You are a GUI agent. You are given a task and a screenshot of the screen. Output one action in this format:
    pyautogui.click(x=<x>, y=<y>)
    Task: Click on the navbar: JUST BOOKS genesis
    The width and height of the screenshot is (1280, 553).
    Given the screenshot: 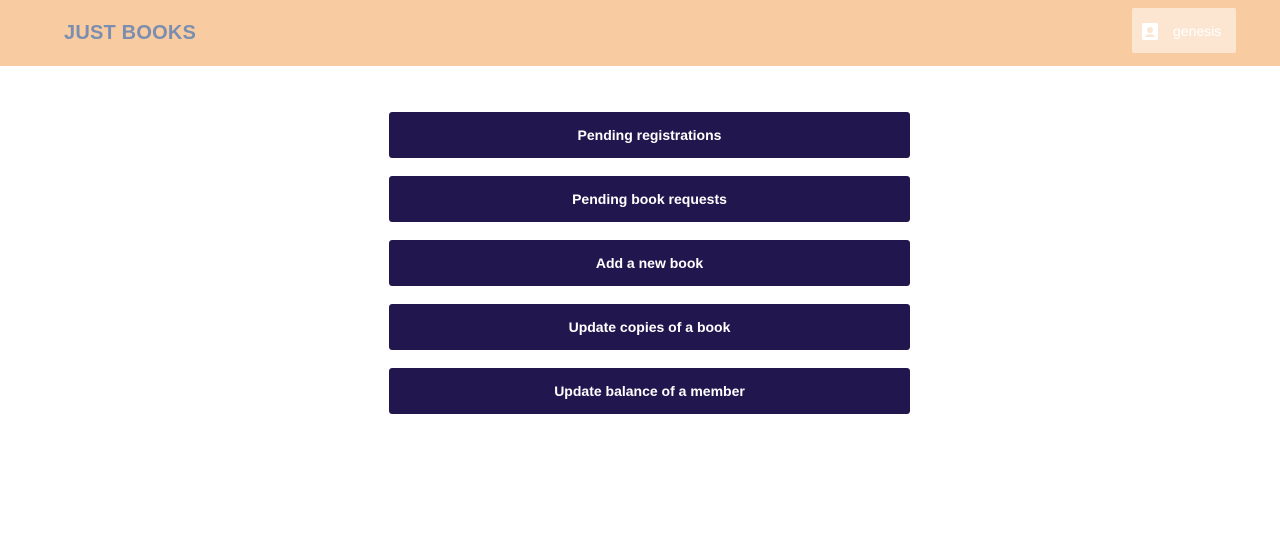 What is the action you would take?
    pyautogui.click(x=640, y=33)
    